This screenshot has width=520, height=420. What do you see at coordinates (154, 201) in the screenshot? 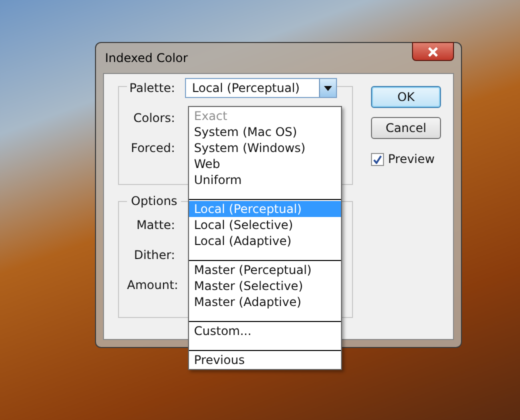
I see `group-title: Options` at bounding box center [154, 201].